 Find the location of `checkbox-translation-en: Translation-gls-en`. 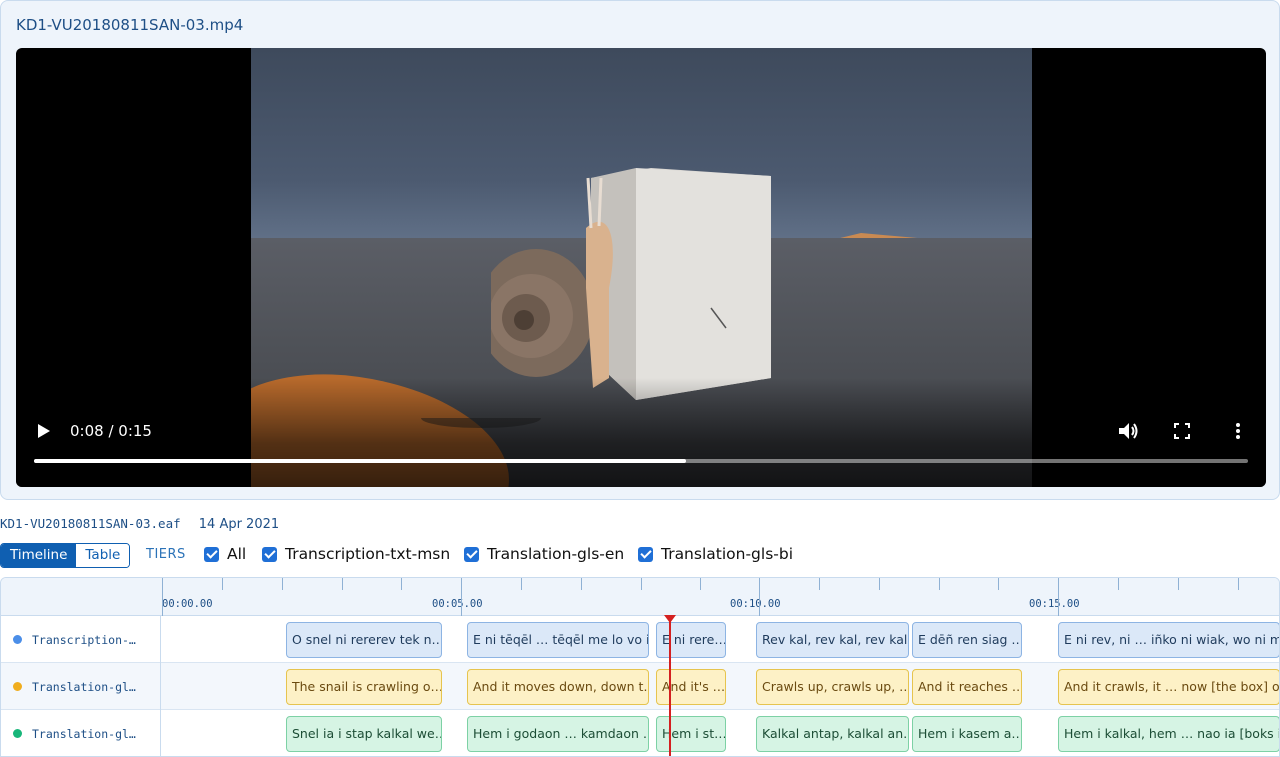

checkbox-translation-en: Translation-gls-en is located at coordinates (544, 554).